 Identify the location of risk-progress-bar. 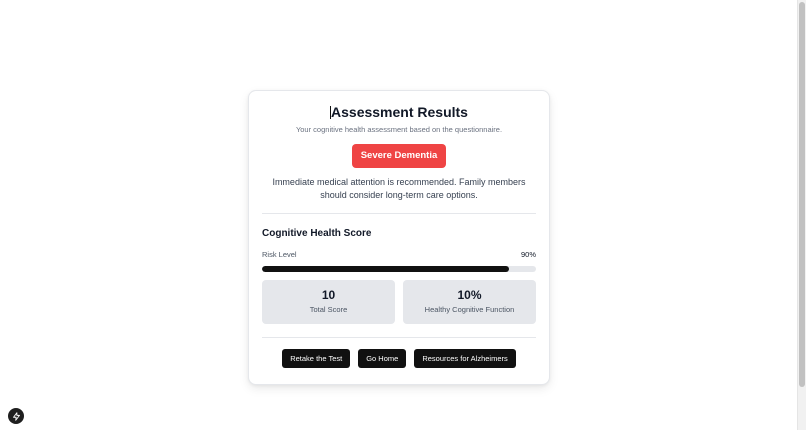
(399, 269).